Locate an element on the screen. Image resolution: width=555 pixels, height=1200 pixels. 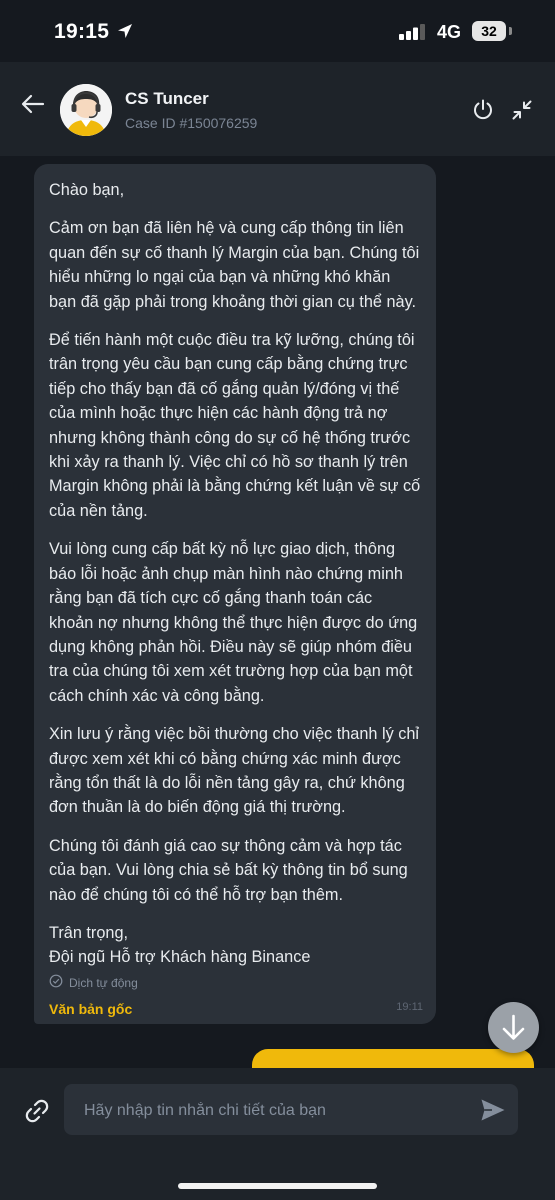
case-id: Case ID #150076259 is located at coordinates (191, 123).